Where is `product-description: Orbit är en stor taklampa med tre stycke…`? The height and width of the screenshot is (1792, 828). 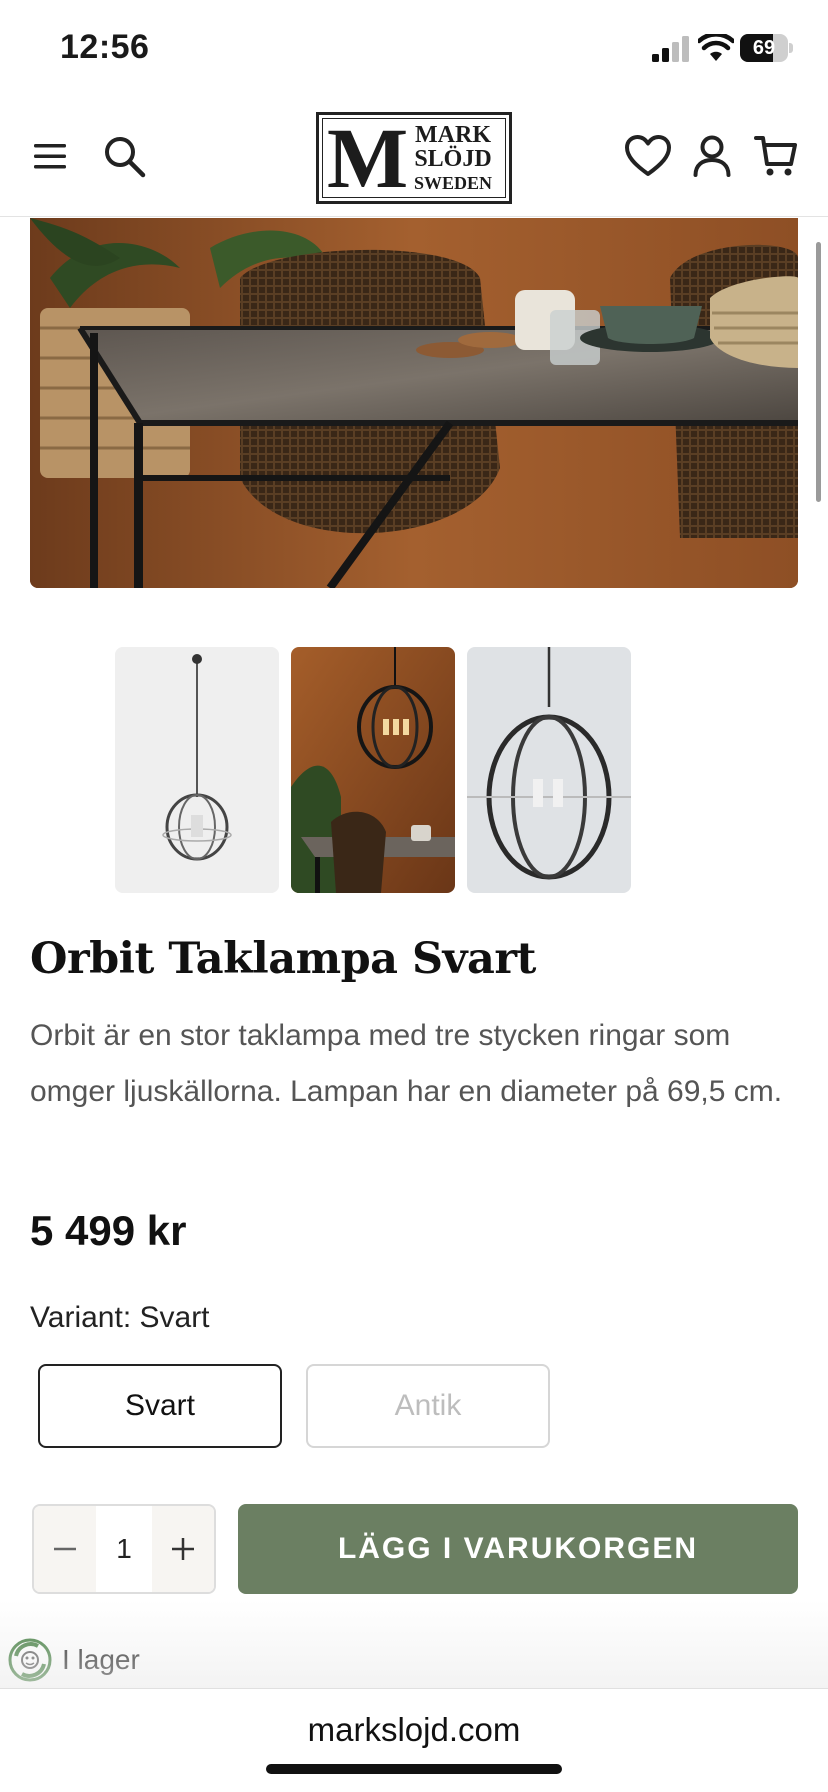
product-description: Orbit är en stor taklampa med tre stycke… is located at coordinates (406, 1063).